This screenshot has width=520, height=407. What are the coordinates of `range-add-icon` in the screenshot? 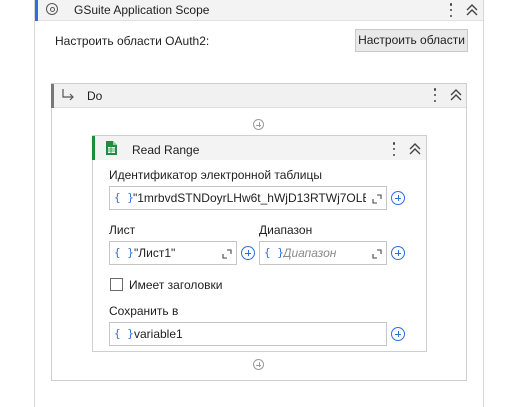 It's located at (398, 253).